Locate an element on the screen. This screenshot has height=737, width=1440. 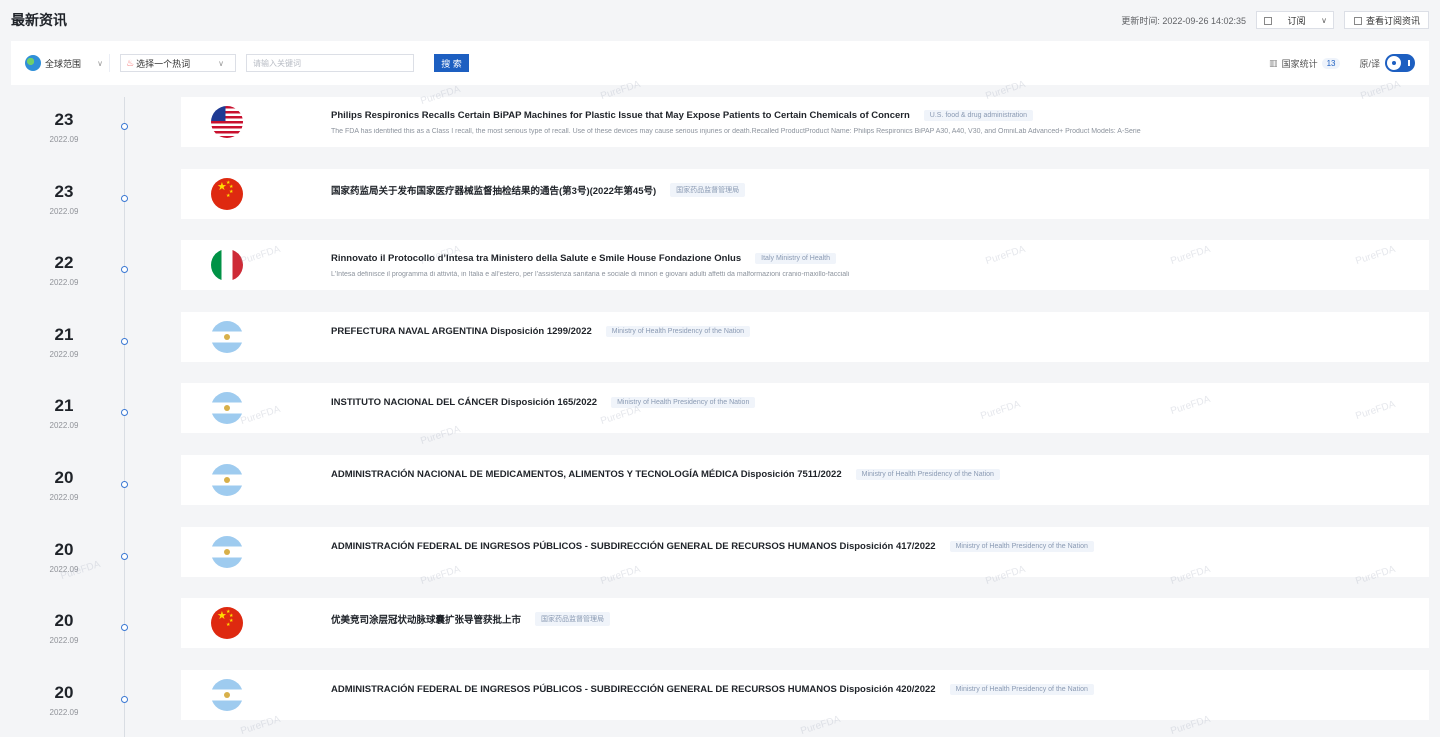
news-source-tag: U.S. food & drug administration is located at coordinates (978, 115).